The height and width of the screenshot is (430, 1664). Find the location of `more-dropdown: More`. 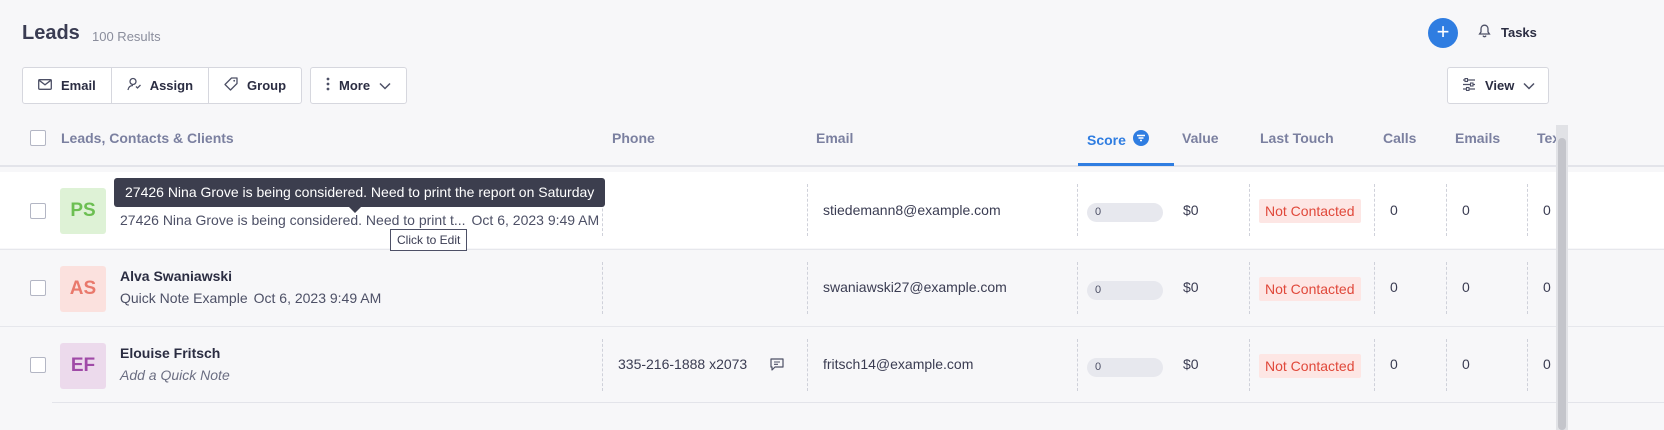

more-dropdown: More is located at coordinates (359, 85).